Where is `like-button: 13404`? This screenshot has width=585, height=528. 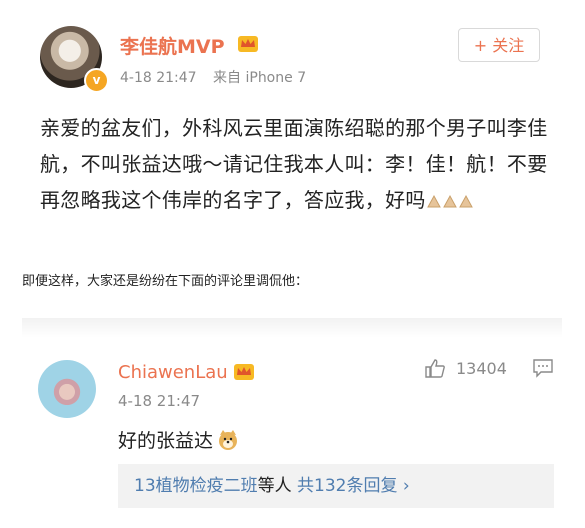 like-button: 13404 is located at coordinates (465, 368).